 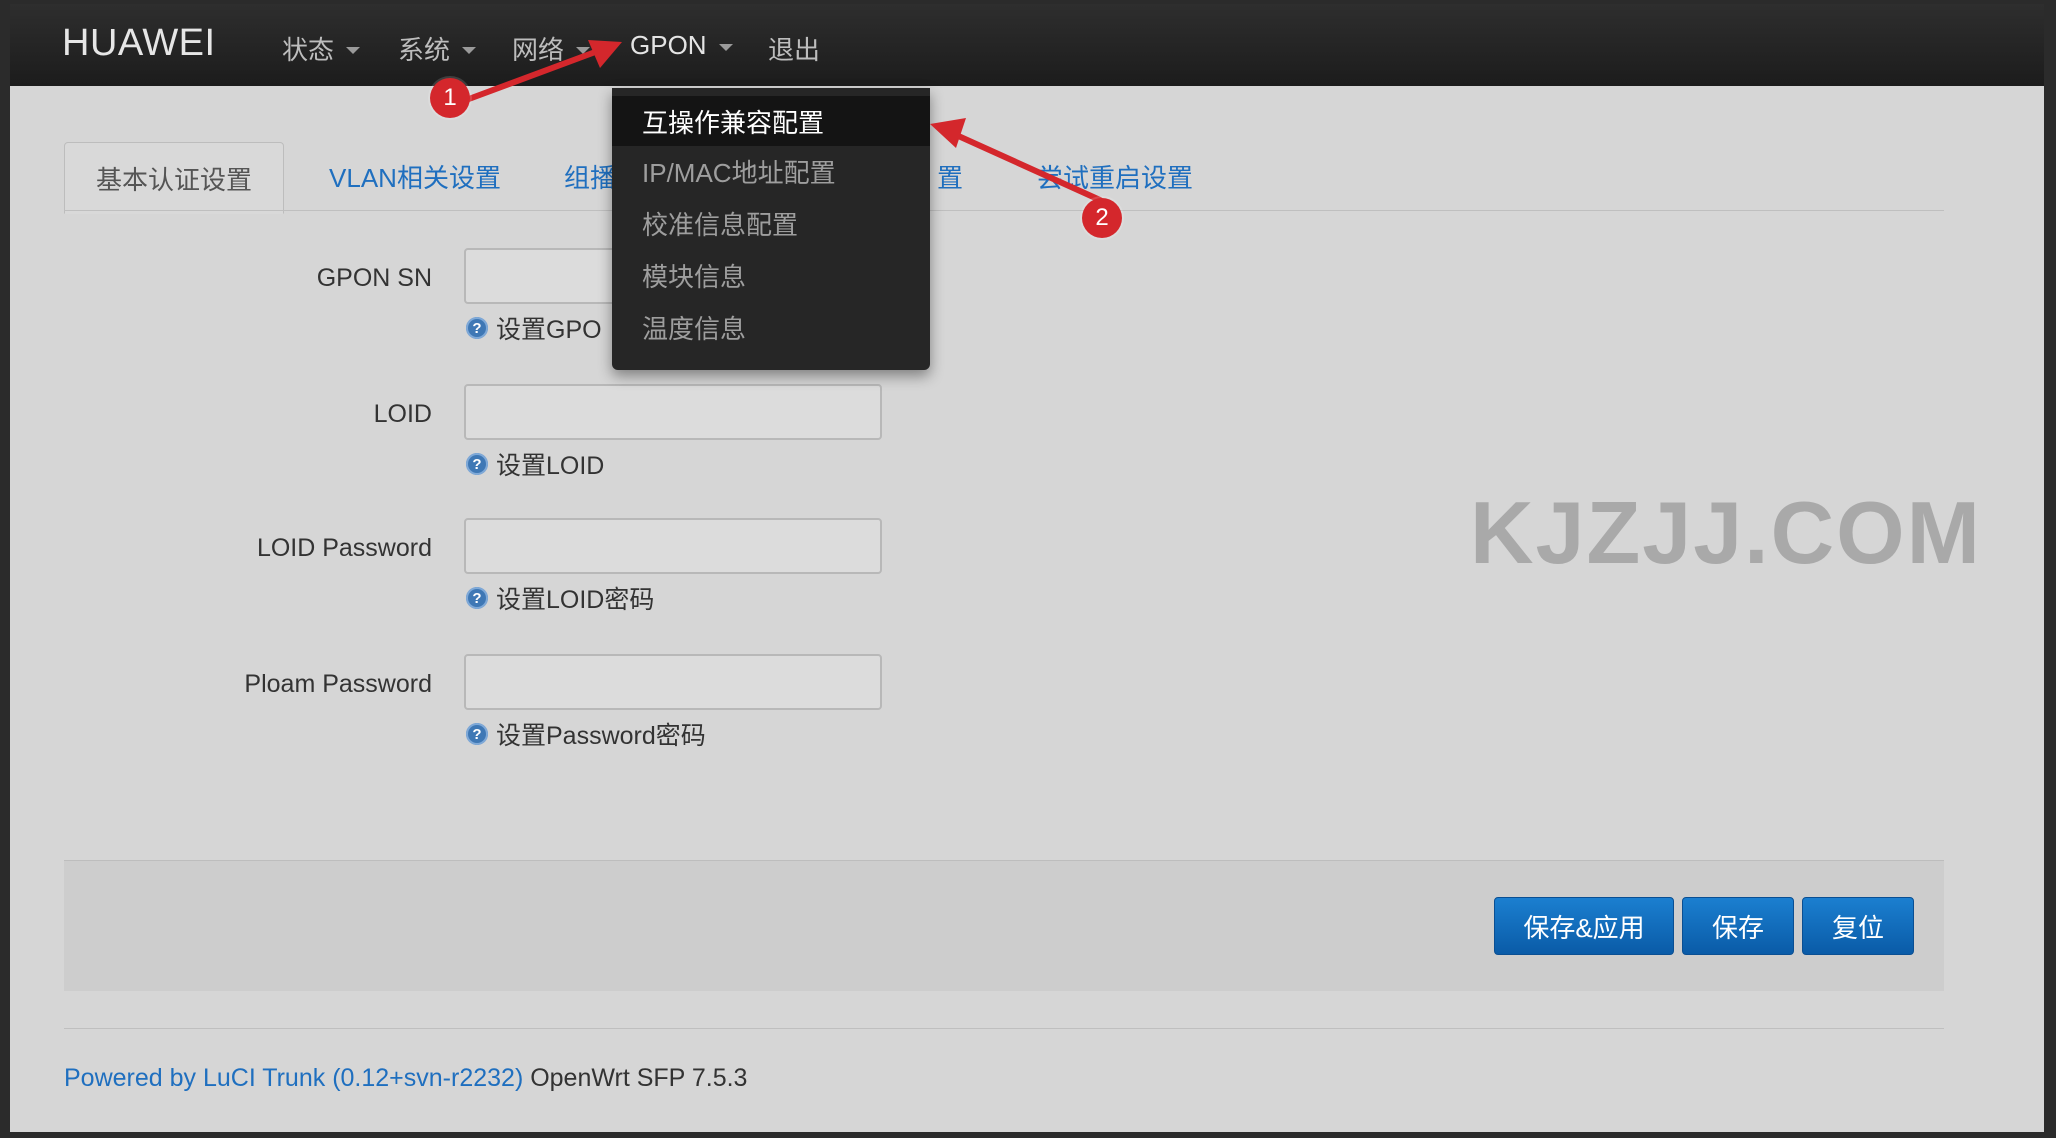 I want to click on loid-input, so click(x=673, y=412).